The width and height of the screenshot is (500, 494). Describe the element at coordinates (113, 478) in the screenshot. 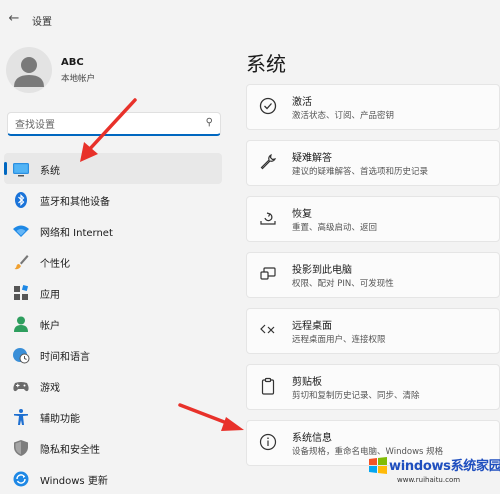

I see `sidebar-item-windows-update: Windows 更新` at that location.